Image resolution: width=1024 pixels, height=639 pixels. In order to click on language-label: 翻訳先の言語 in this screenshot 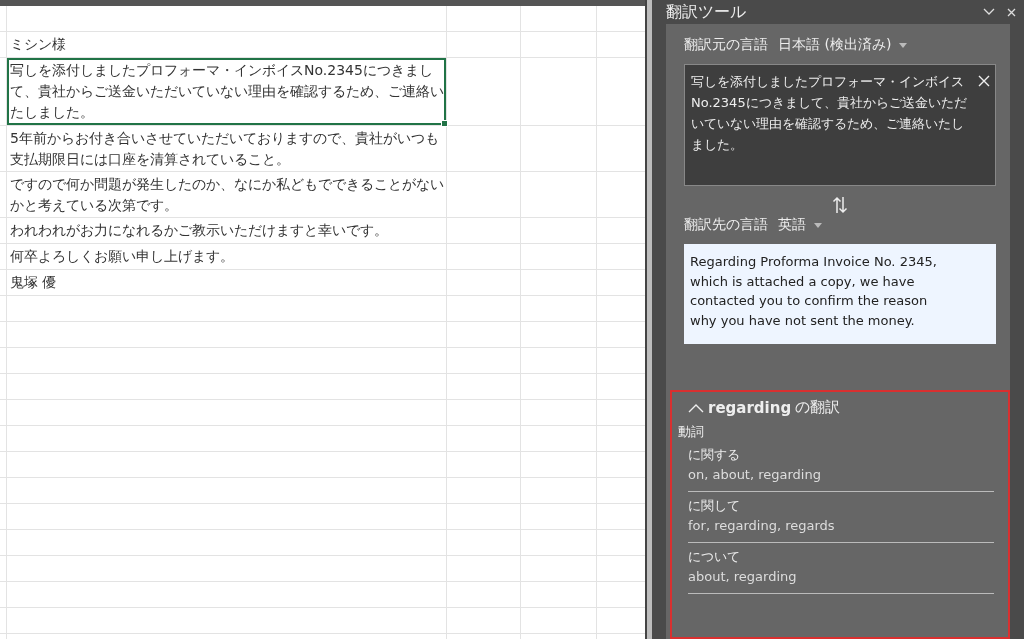, I will do `click(726, 225)`.